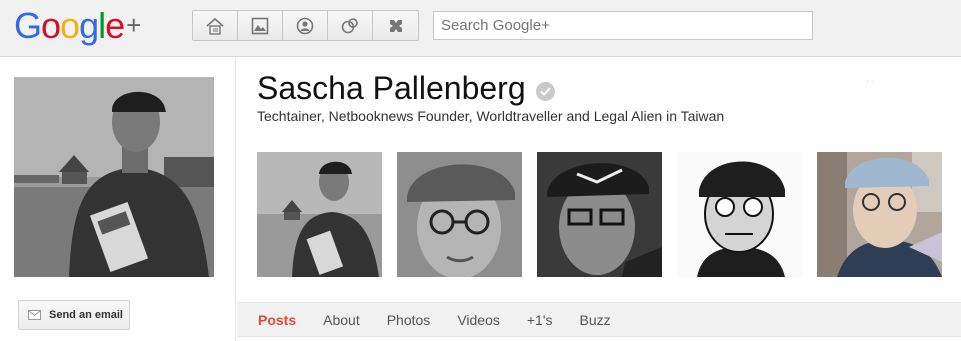  What do you see at coordinates (478, 320) in the screenshot?
I see `tab-videos: Videos` at bounding box center [478, 320].